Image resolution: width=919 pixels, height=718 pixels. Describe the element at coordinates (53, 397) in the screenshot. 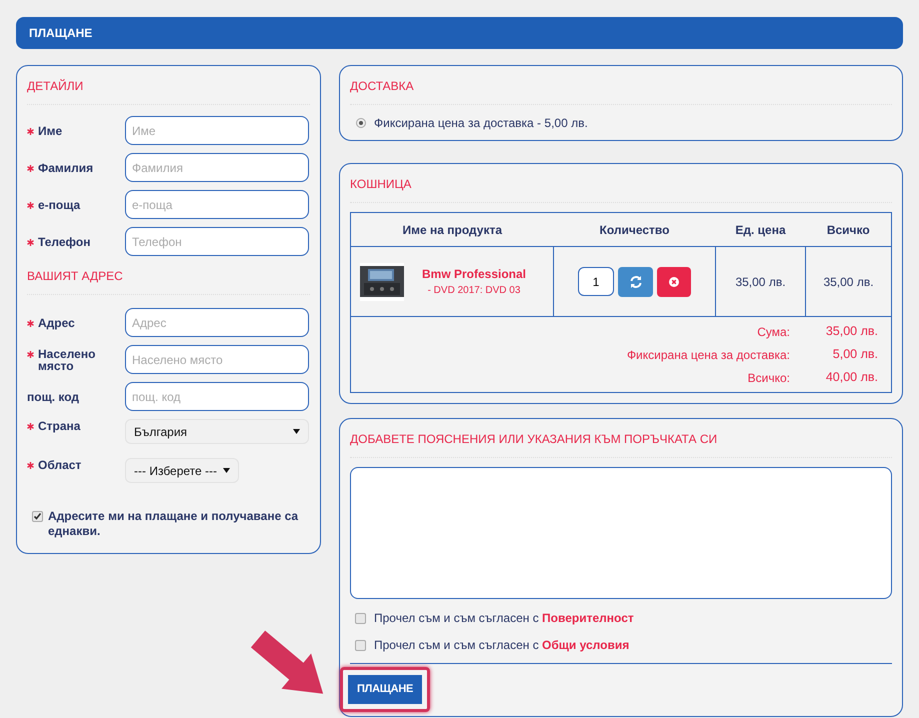

I see `field-label: пощ. код` at that location.